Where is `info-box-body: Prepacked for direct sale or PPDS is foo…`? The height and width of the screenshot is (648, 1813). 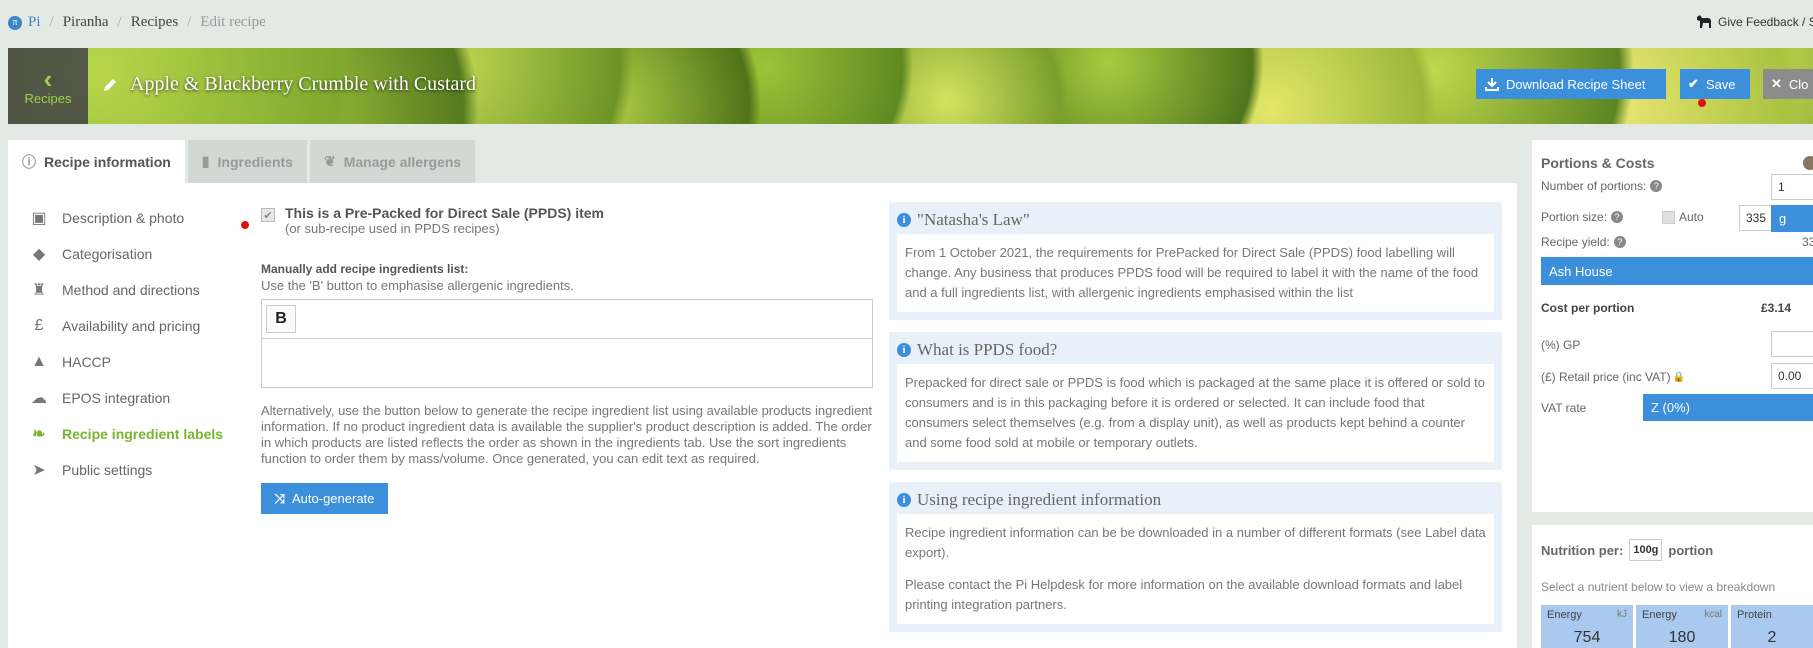
info-box-body: Prepacked for direct sale or PPDS is foo… is located at coordinates (1195, 413).